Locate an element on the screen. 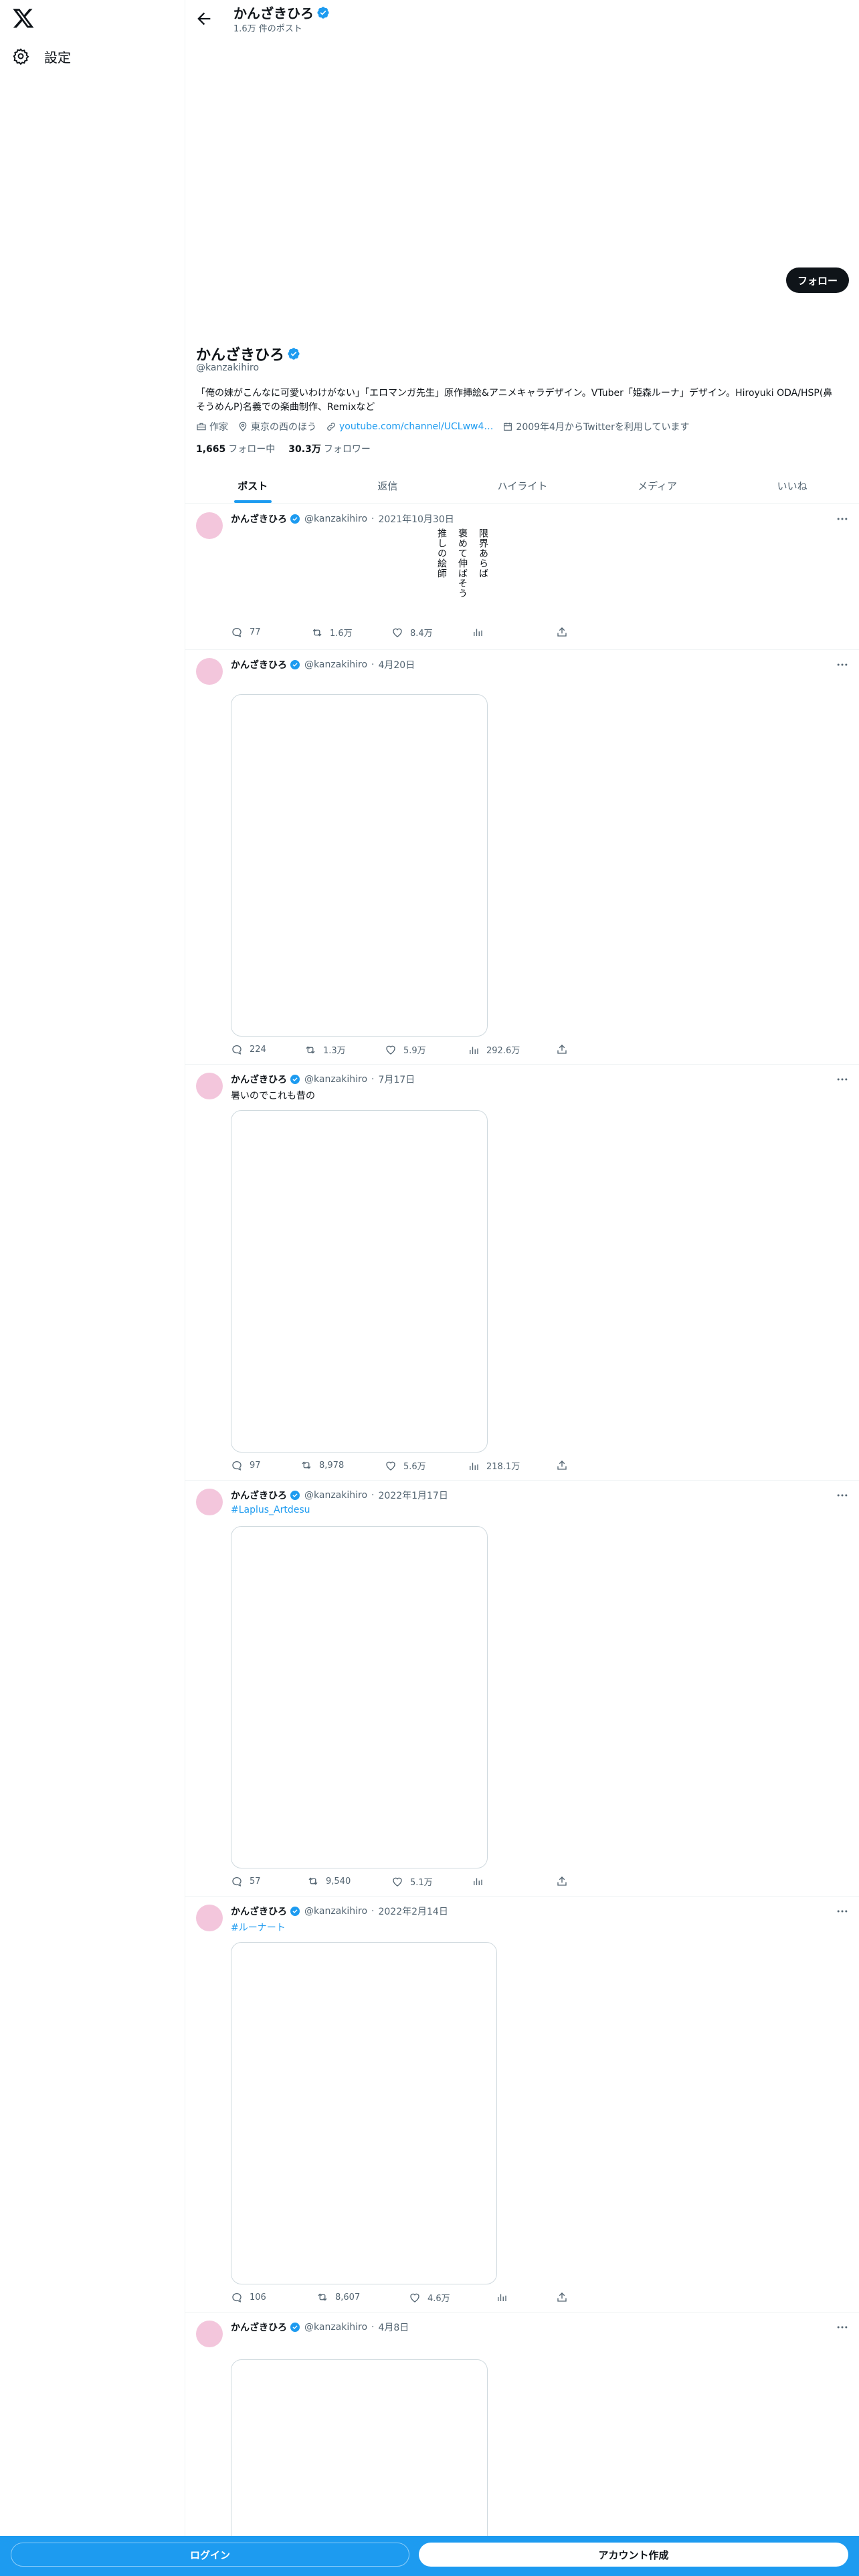 This screenshot has width=859, height=2576. repost-button: 8,607 is located at coordinates (338, 2297).